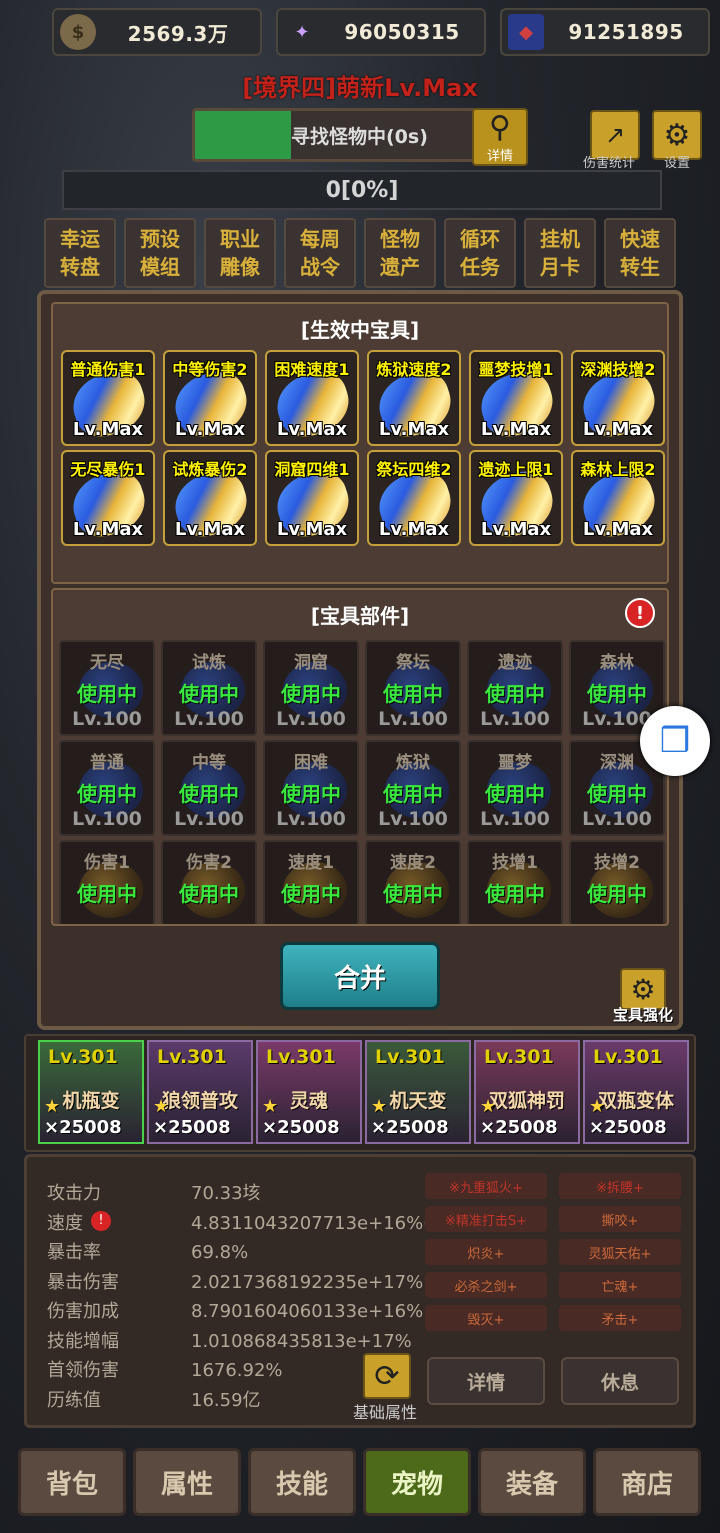 This screenshot has width=720, height=1533. Describe the element at coordinates (74, 1400) in the screenshot. I see `stat-key: 历练值` at that location.